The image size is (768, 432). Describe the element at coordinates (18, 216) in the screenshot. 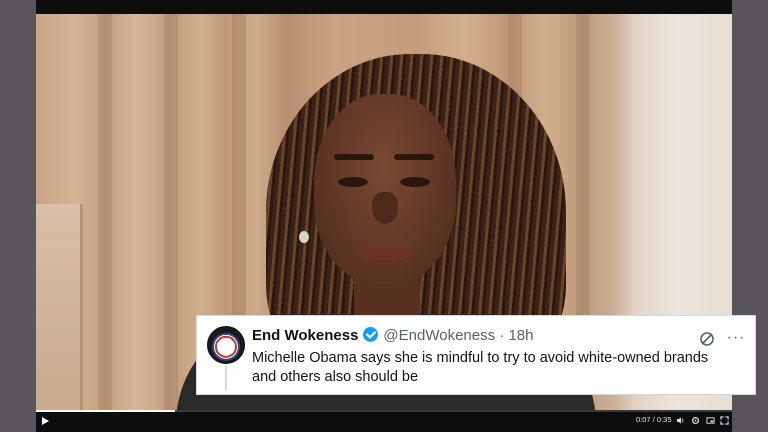

I see `left-backdrop` at that location.